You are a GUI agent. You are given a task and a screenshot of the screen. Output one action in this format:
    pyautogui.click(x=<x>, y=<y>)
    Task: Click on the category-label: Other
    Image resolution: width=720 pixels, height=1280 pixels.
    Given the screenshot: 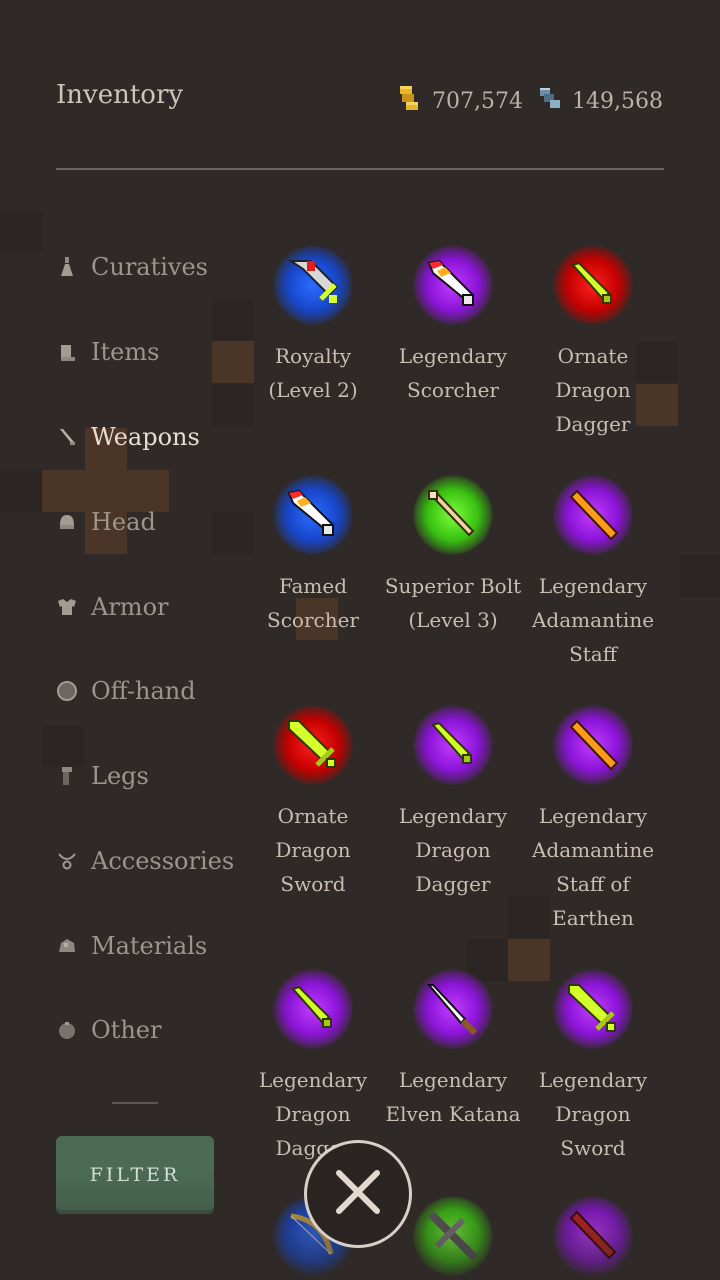 What is the action you would take?
    pyautogui.click(x=126, y=1030)
    